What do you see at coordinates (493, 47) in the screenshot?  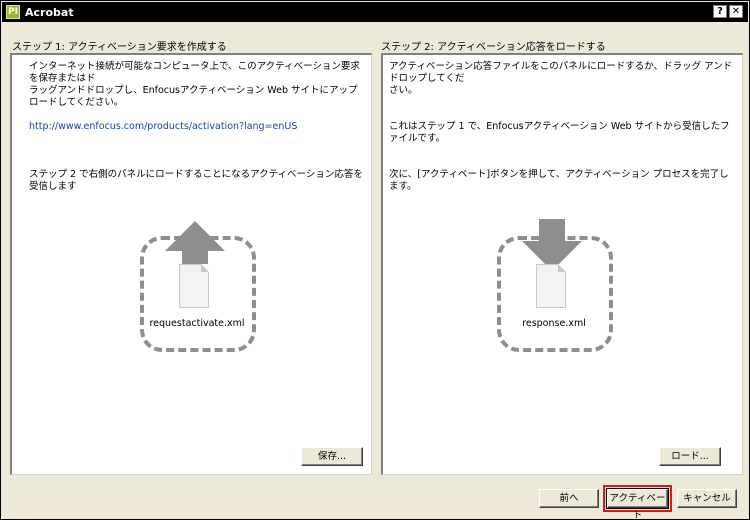 I see `step2-title: ステップ 2: アクティベーション応答をロードする` at bounding box center [493, 47].